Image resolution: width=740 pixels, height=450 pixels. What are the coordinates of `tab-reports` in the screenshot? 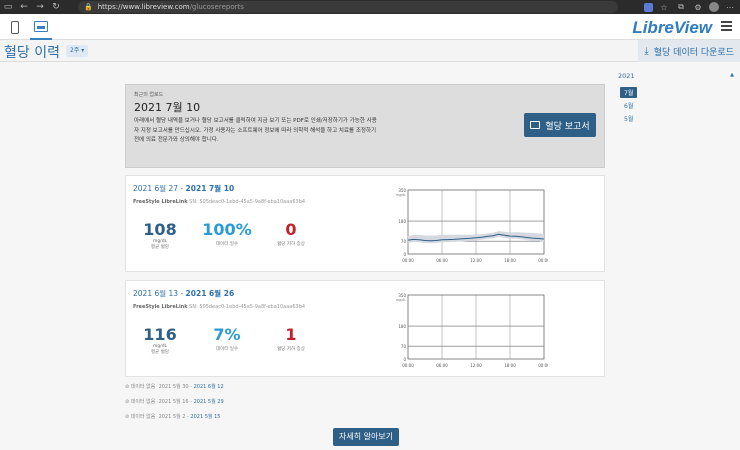 It's located at (41, 27).